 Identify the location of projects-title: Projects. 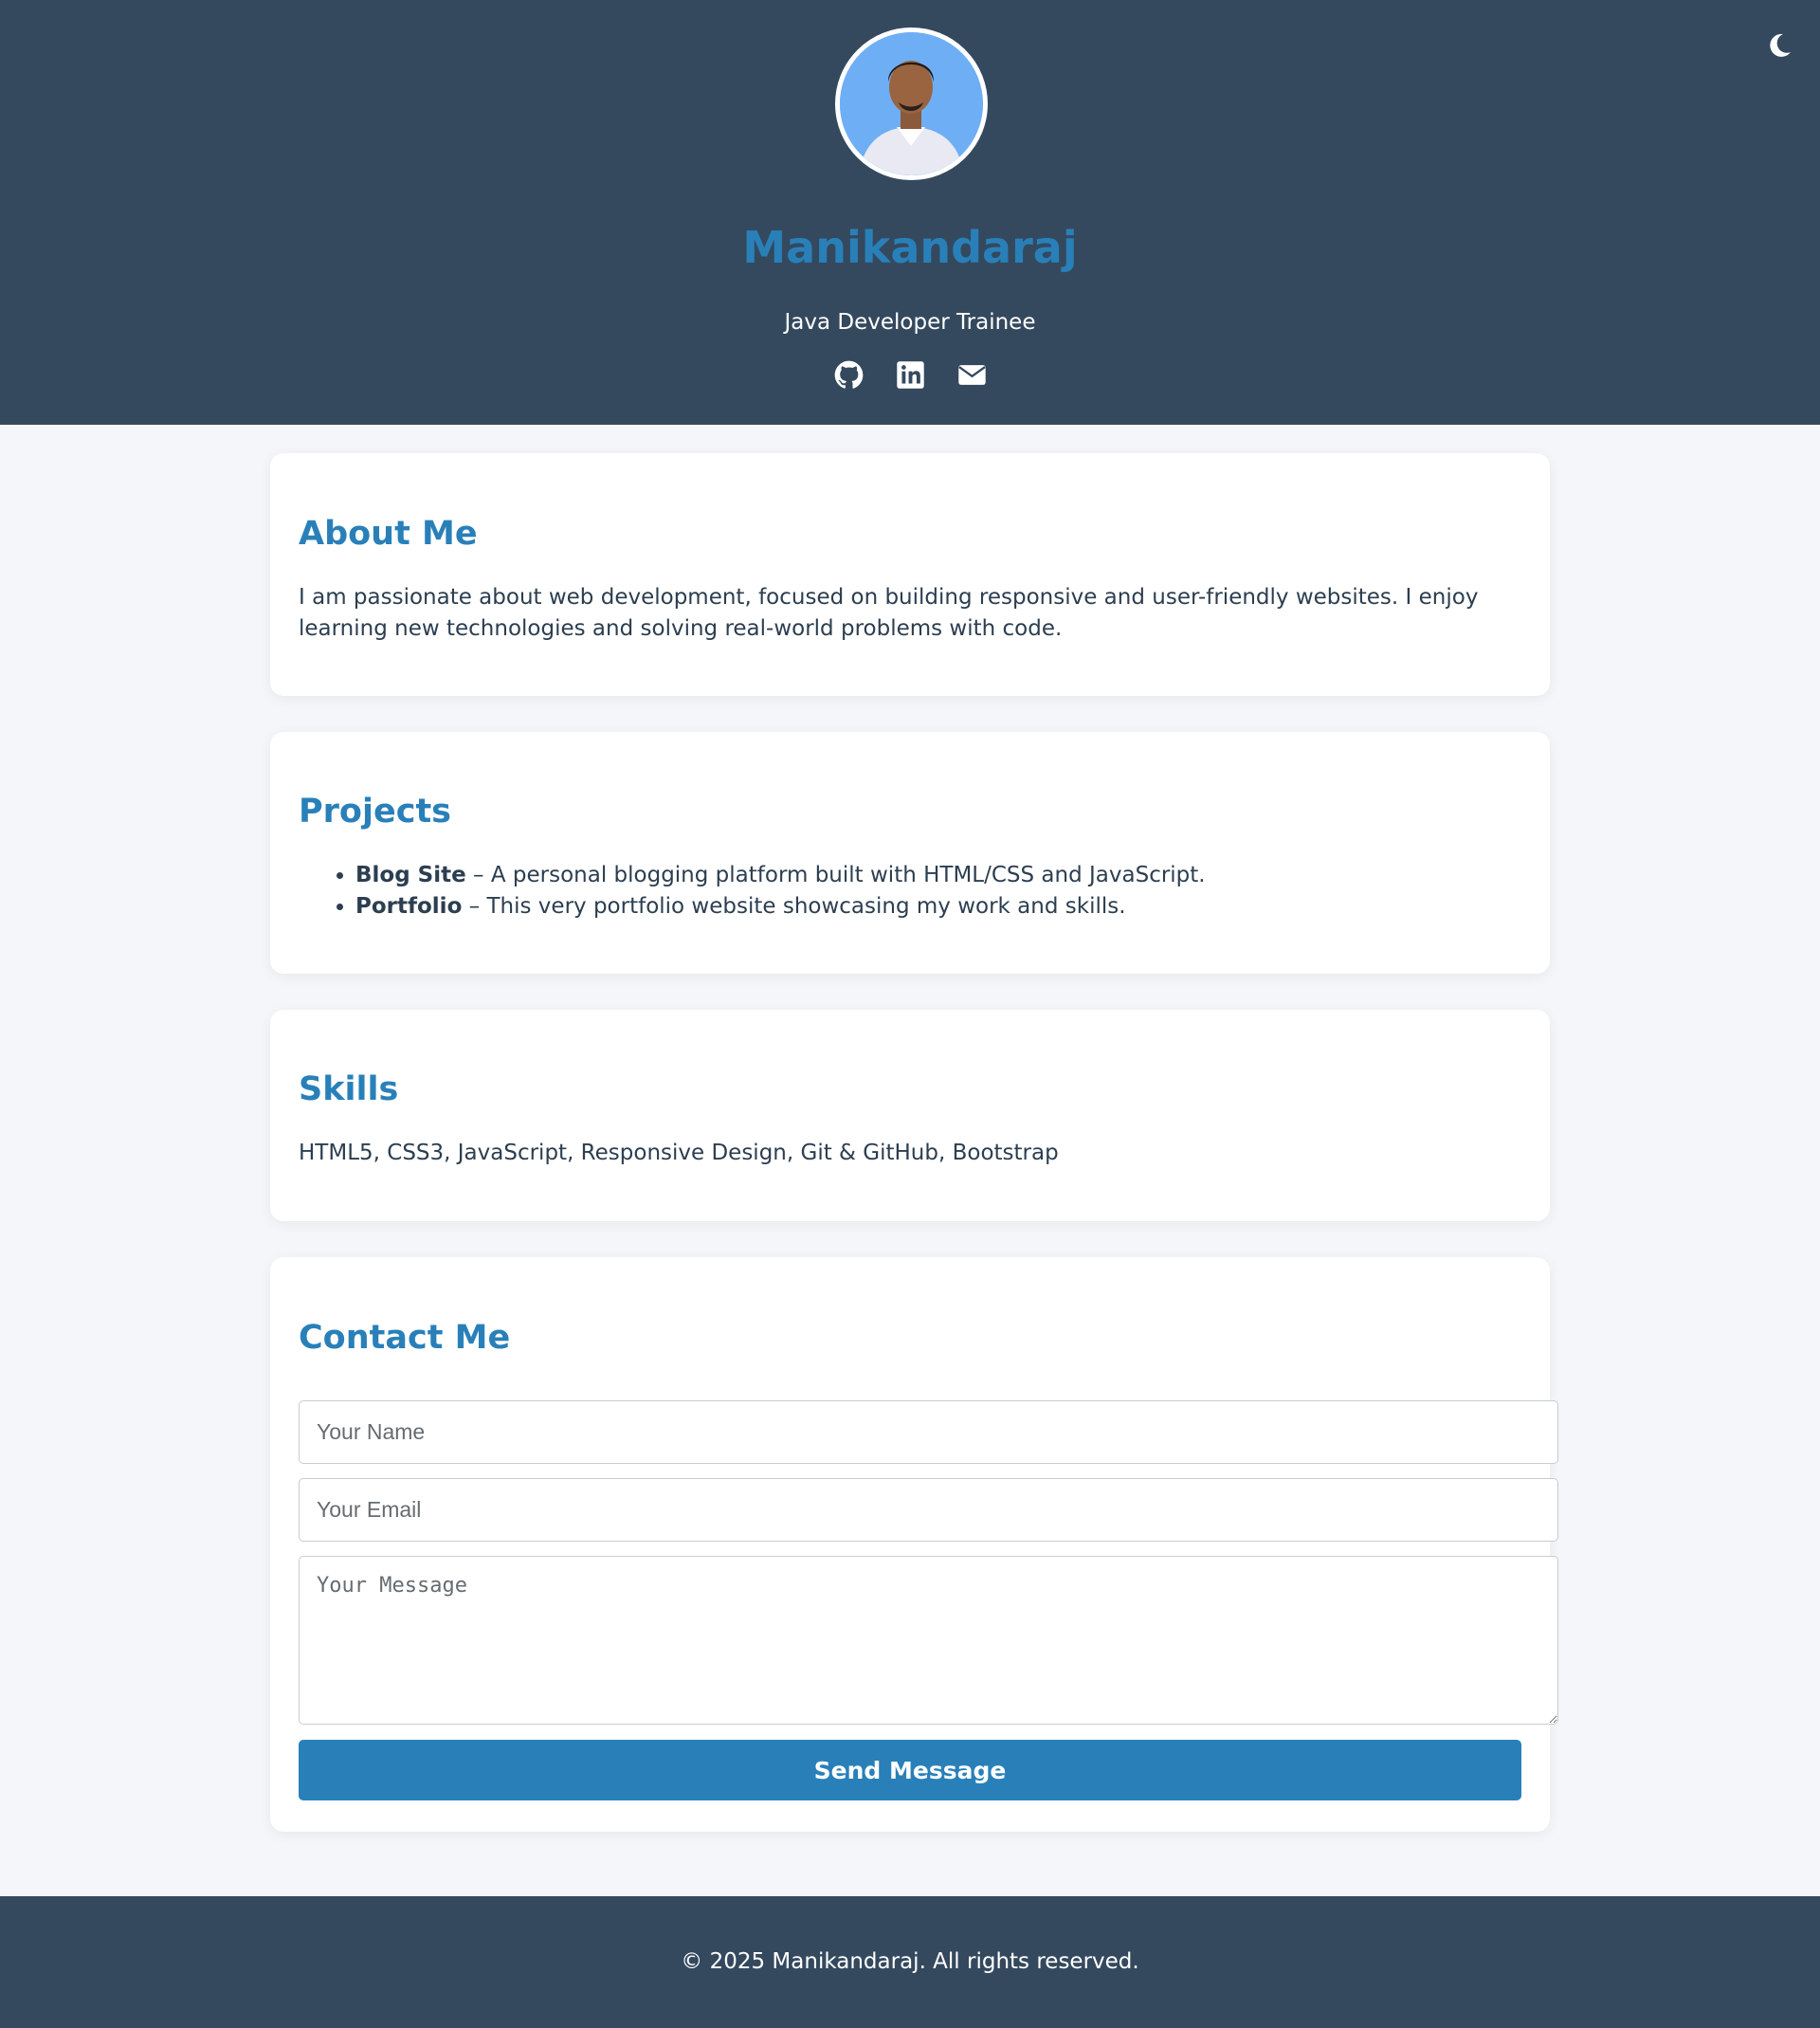
(375, 812).